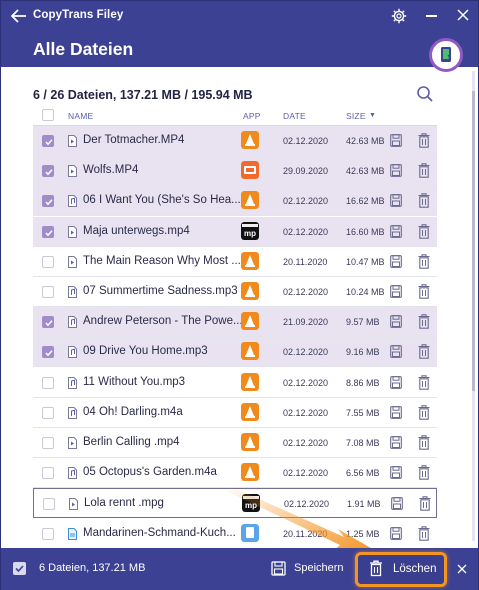 The width and height of the screenshot is (479, 590). Describe the element at coordinates (235, 443) in the screenshot. I see `file-row: Berlin Calling .mp4 02.12.2020 7.08 MB` at that location.